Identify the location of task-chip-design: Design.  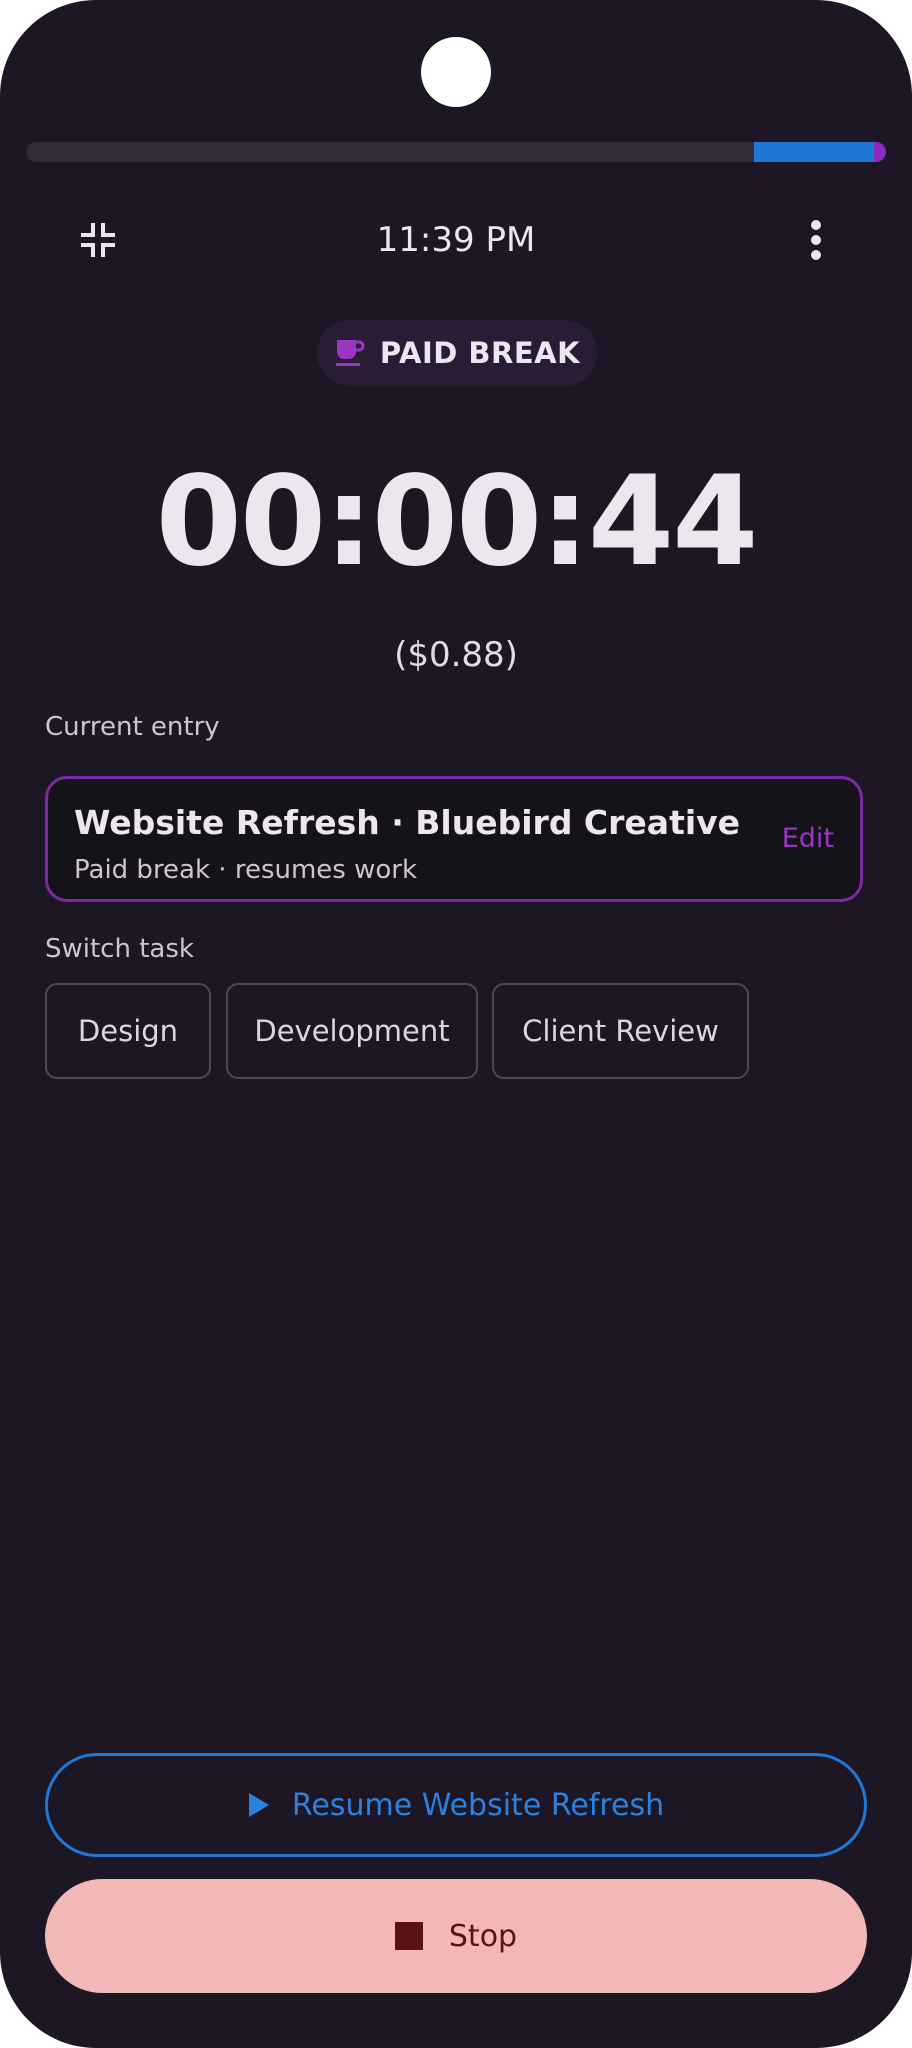
(128, 1031).